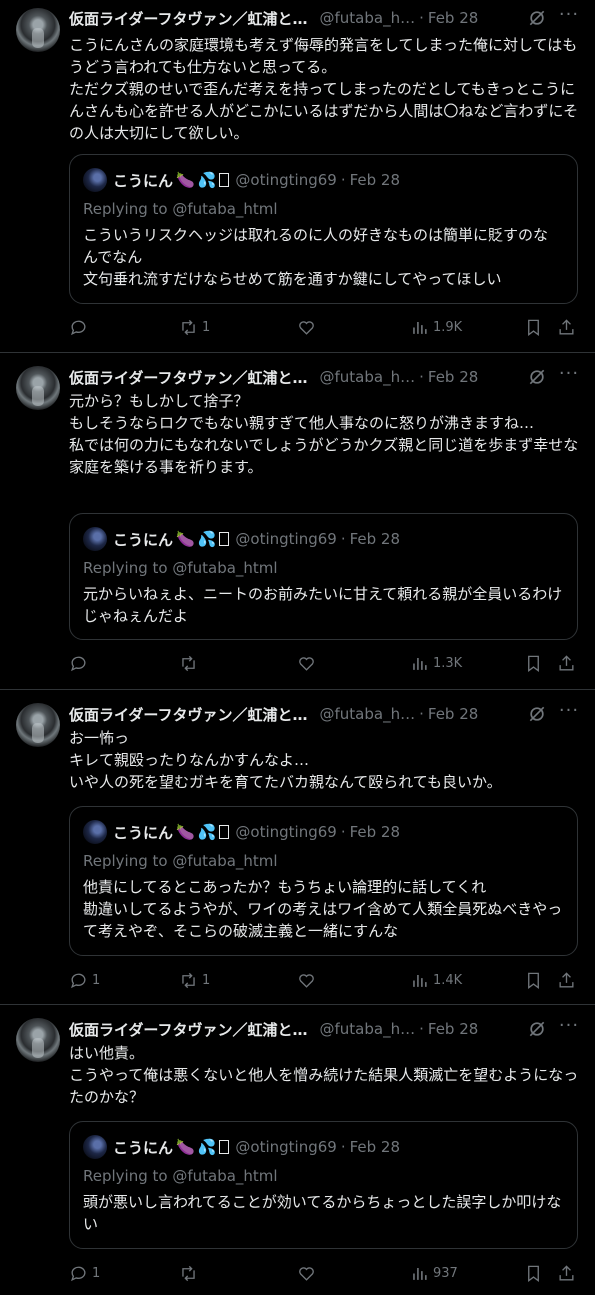 The height and width of the screenshot is (1295, 595). I want to click on quote-text: 元からいねぇよ、ニートのお前みたいに甘えて頼れる親が全員いるわけじゃねぇんだよ, so click(323, 605).